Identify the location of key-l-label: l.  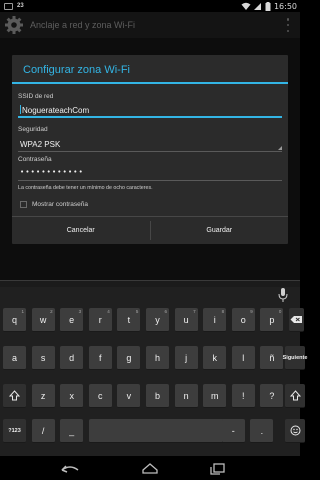
(243, 357).